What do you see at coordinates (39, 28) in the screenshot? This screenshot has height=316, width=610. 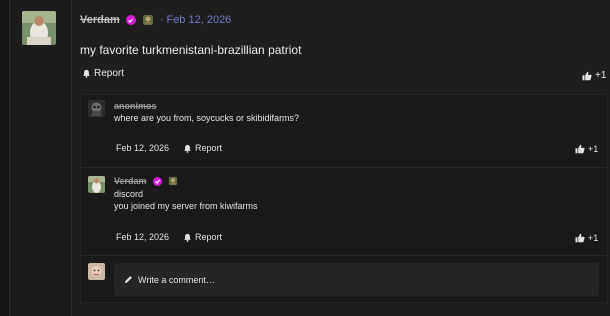 I see `post-author-avatar` at bounding box center [39, 28].